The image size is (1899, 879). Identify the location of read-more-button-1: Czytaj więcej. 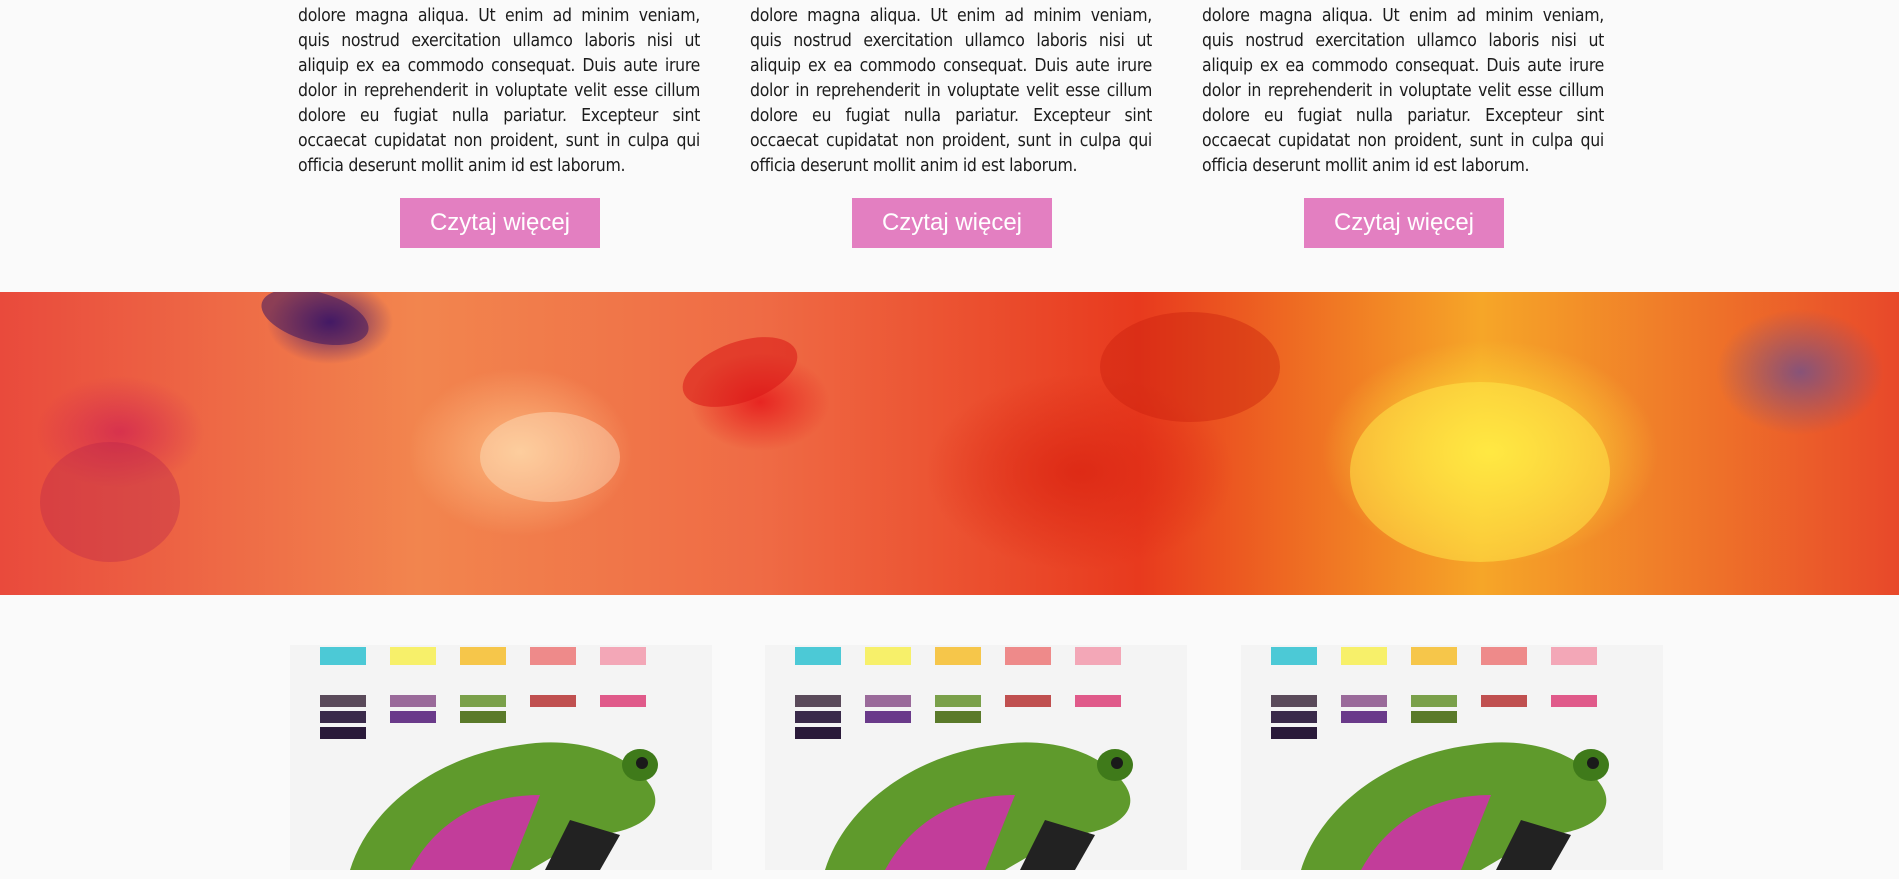
(500, 223).